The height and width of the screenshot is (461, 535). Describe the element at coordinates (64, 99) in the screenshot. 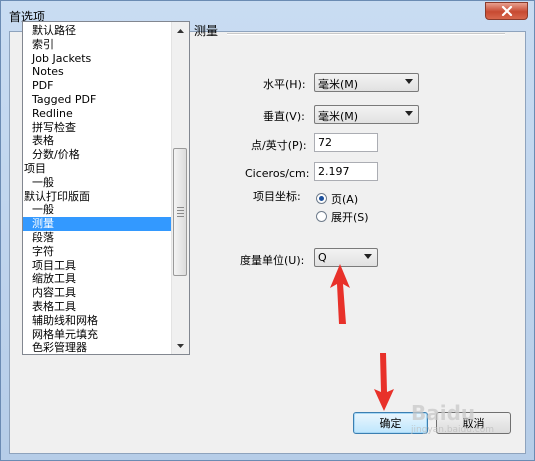

I see `tree-item-label: Tagged PDF` at that location.